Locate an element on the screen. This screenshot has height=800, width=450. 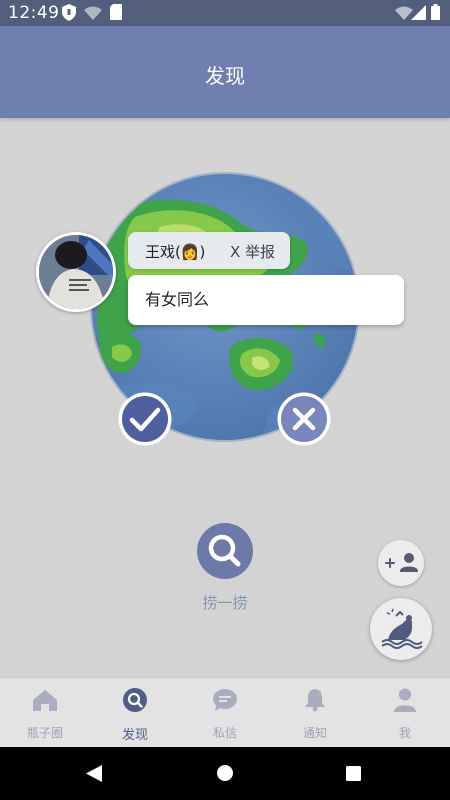
throw-bottle-icon is located at coordinates (402, 628).